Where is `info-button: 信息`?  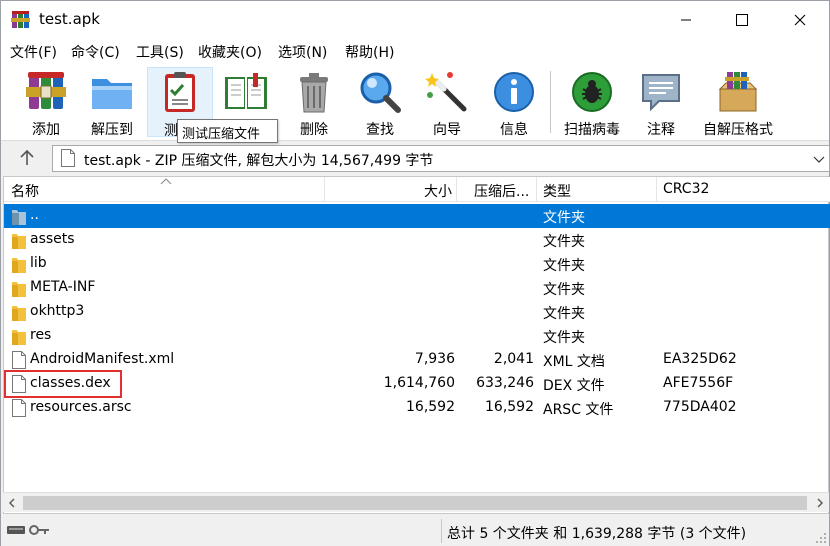
info-button: 信息 is located at coordinates (514, 102).